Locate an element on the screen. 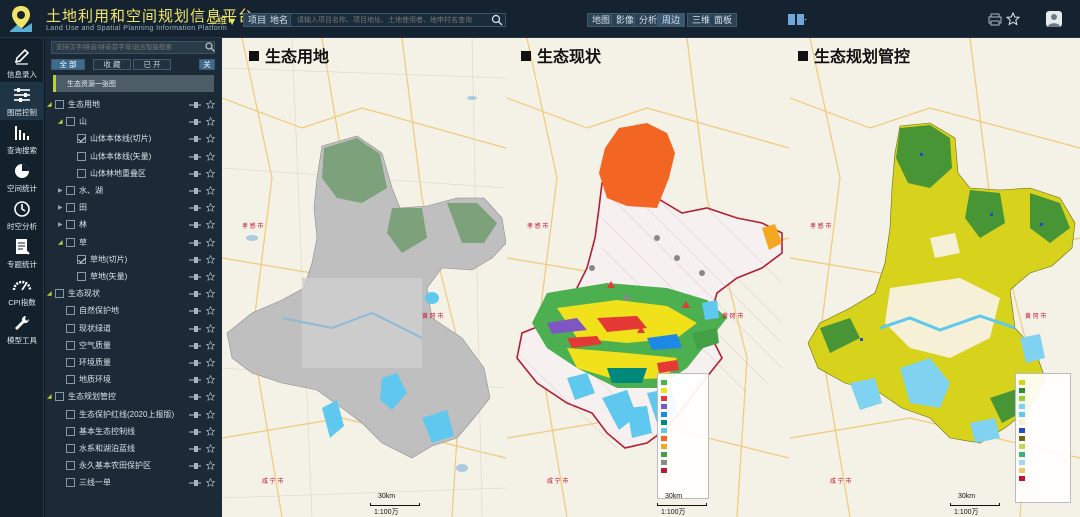  layer-row: 永久基本农田保护区 is located at coordinates (133, 466).